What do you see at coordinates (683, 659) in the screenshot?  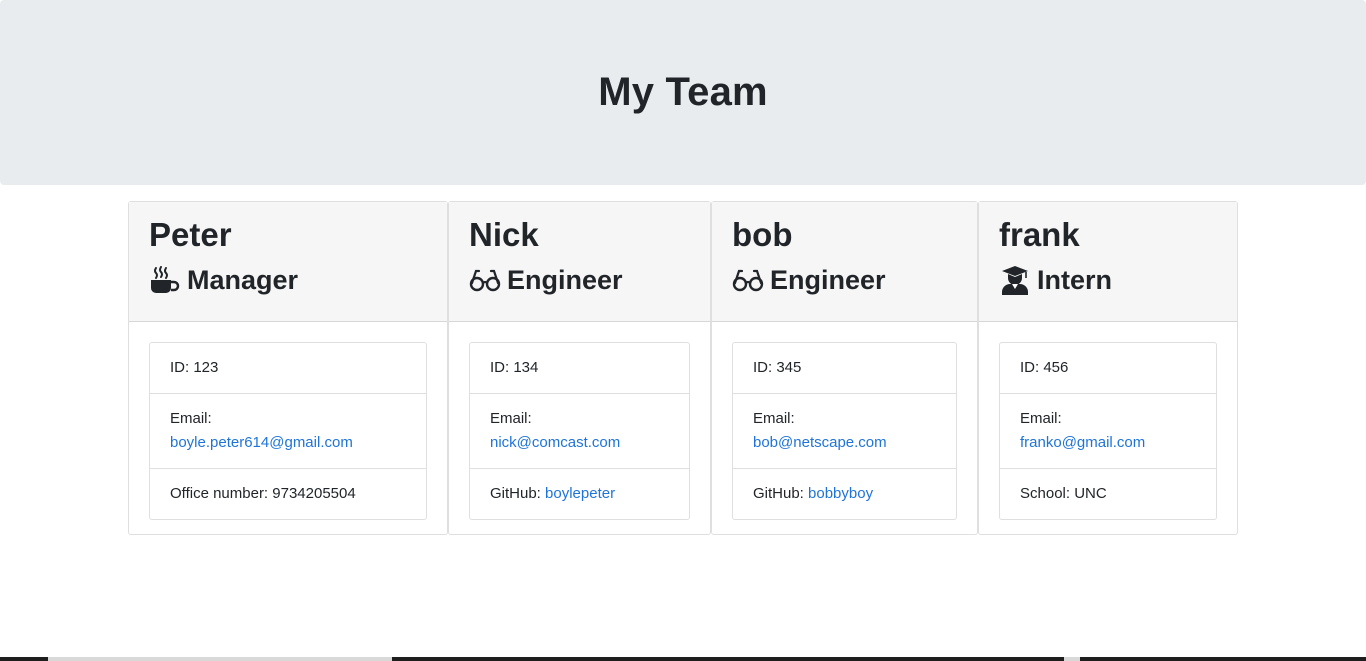 I see `taskbar-strip` at bounding box center [683, 659].